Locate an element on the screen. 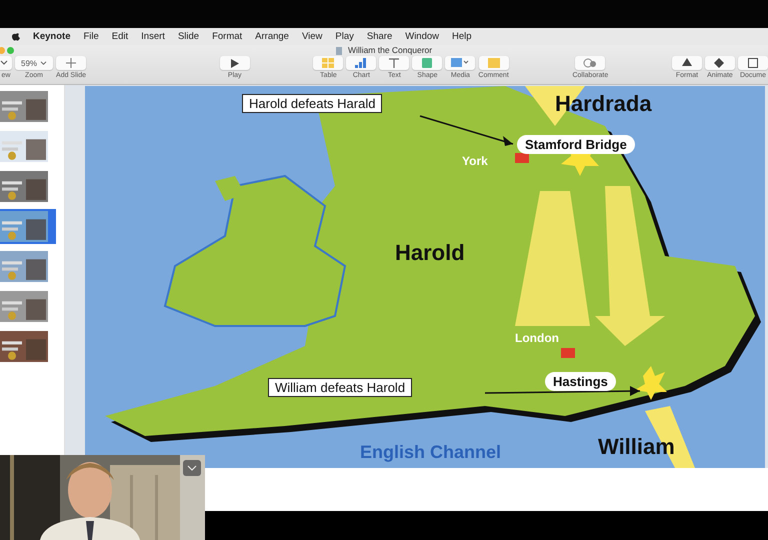 This screenshot has height=540, width=768. menu-item: Insert is located at coordinates (153, 36).